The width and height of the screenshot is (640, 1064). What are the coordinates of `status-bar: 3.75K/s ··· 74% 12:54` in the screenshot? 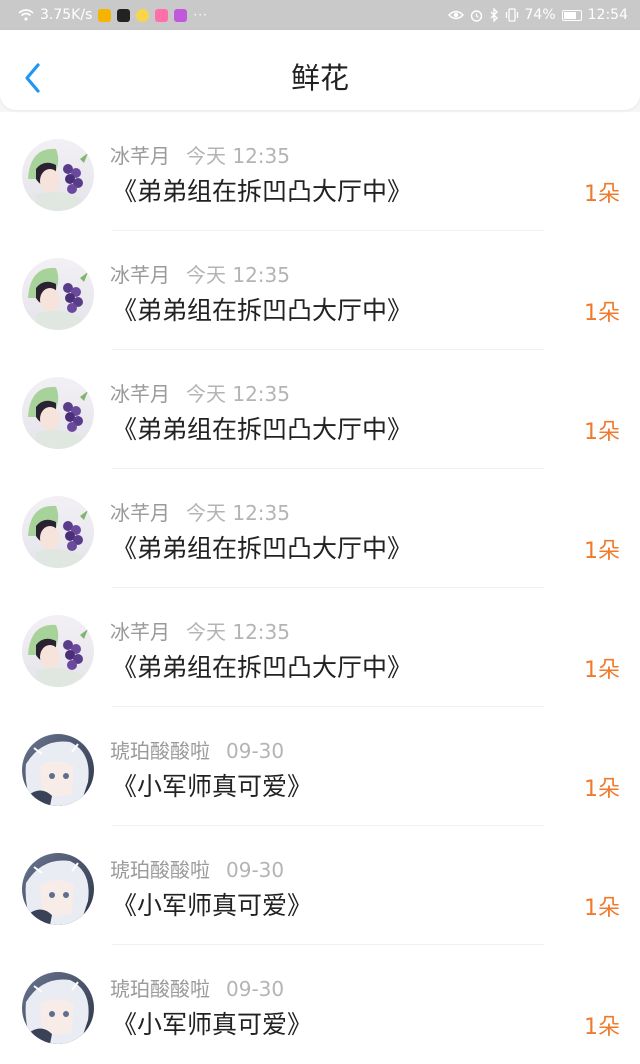 It's located at (320, 15).